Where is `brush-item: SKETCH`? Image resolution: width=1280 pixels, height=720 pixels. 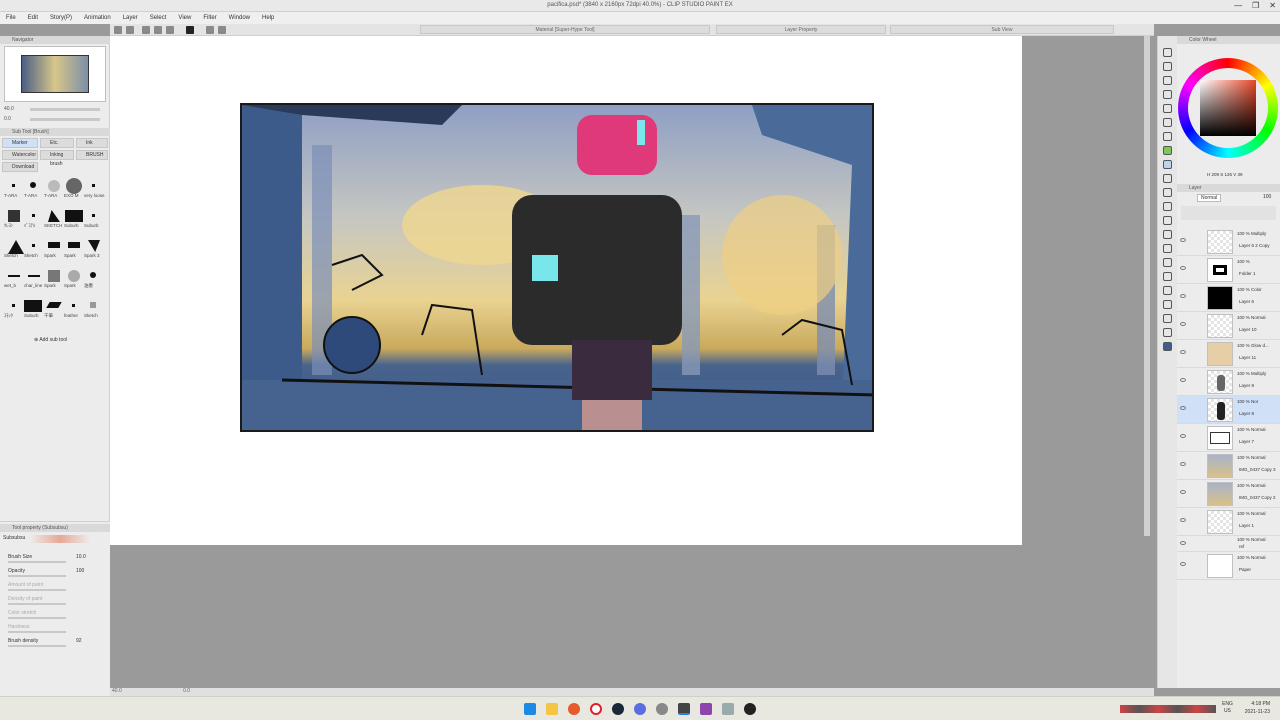 brush-item: SKETCH is located at coordinates (53, 219).